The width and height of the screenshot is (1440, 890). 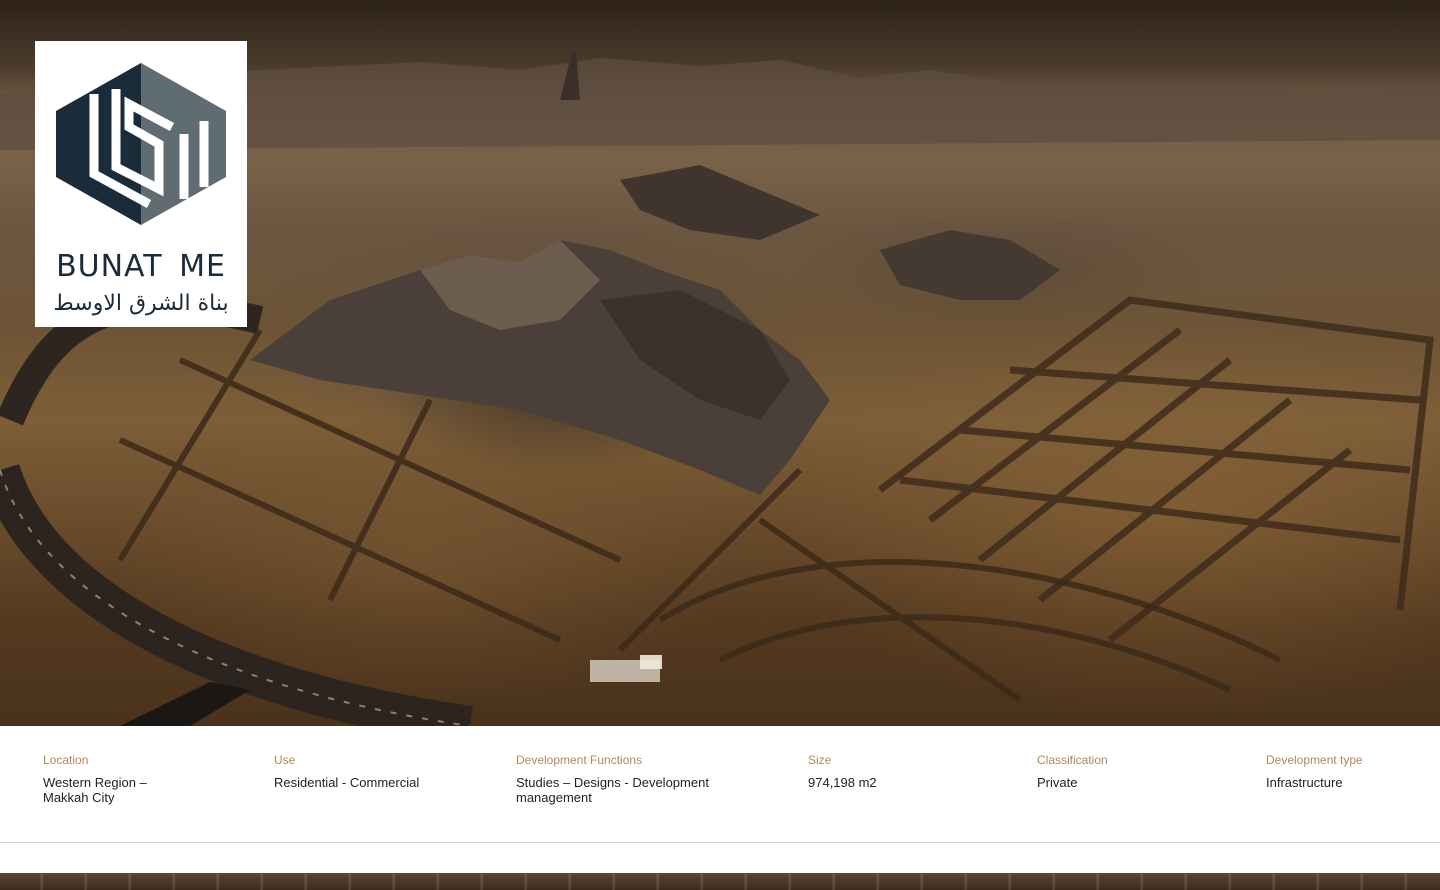 What do you see at coordinates (1304, 782) in the screenshot?
I see `detail-value: Infrastructure` at bounding box center [1304, 782].